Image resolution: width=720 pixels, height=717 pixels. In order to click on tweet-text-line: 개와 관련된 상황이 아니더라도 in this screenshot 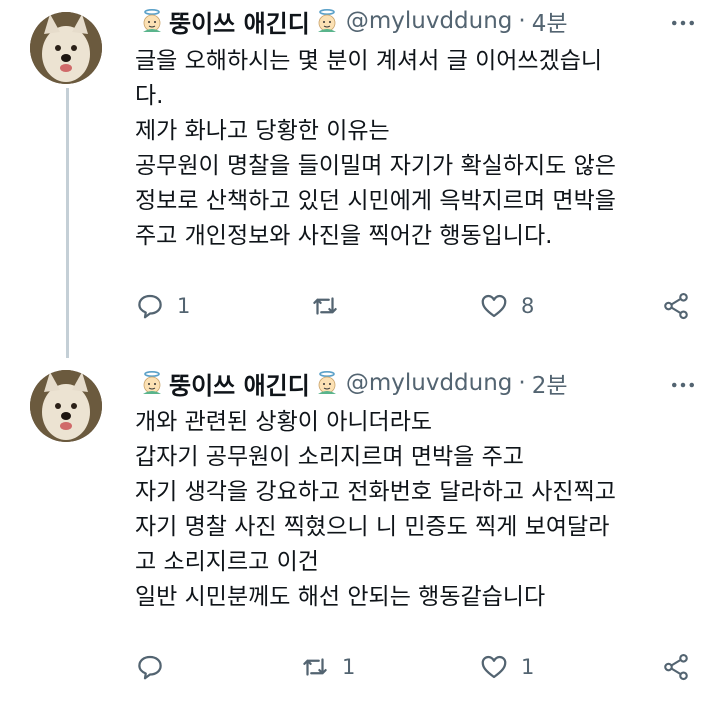, I will do `click(284, 422)`.